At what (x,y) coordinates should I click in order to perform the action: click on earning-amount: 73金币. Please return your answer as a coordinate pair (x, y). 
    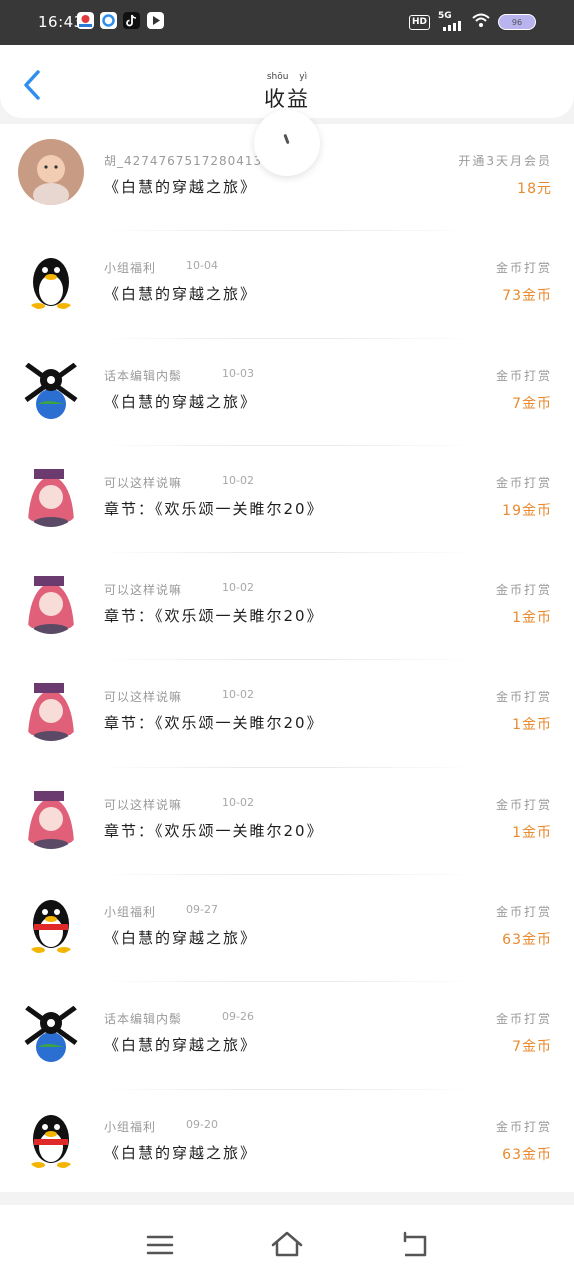
    Looking at the image, I should click on (527, 296).